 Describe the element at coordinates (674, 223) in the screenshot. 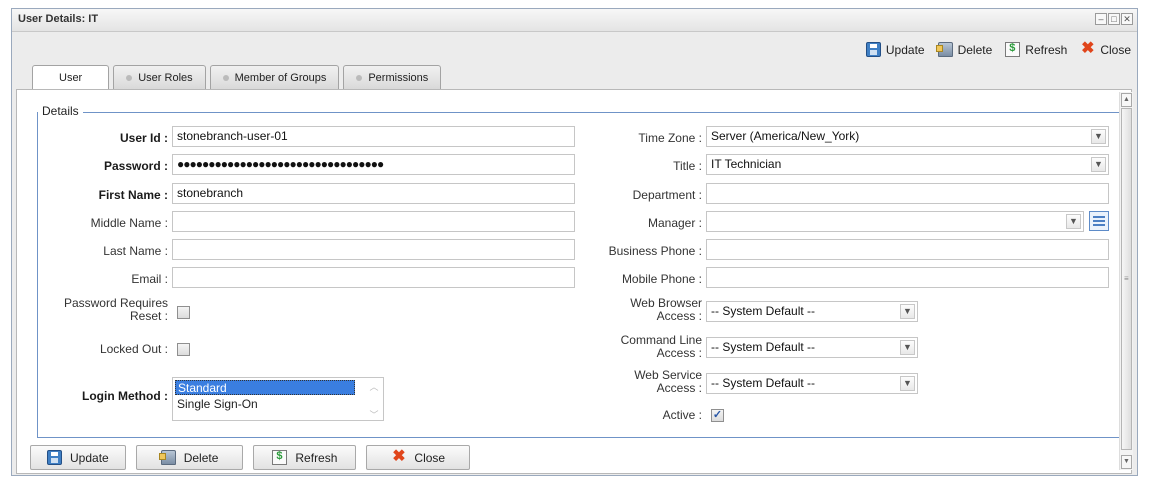

I see `manager-label: Manager :` at that location.